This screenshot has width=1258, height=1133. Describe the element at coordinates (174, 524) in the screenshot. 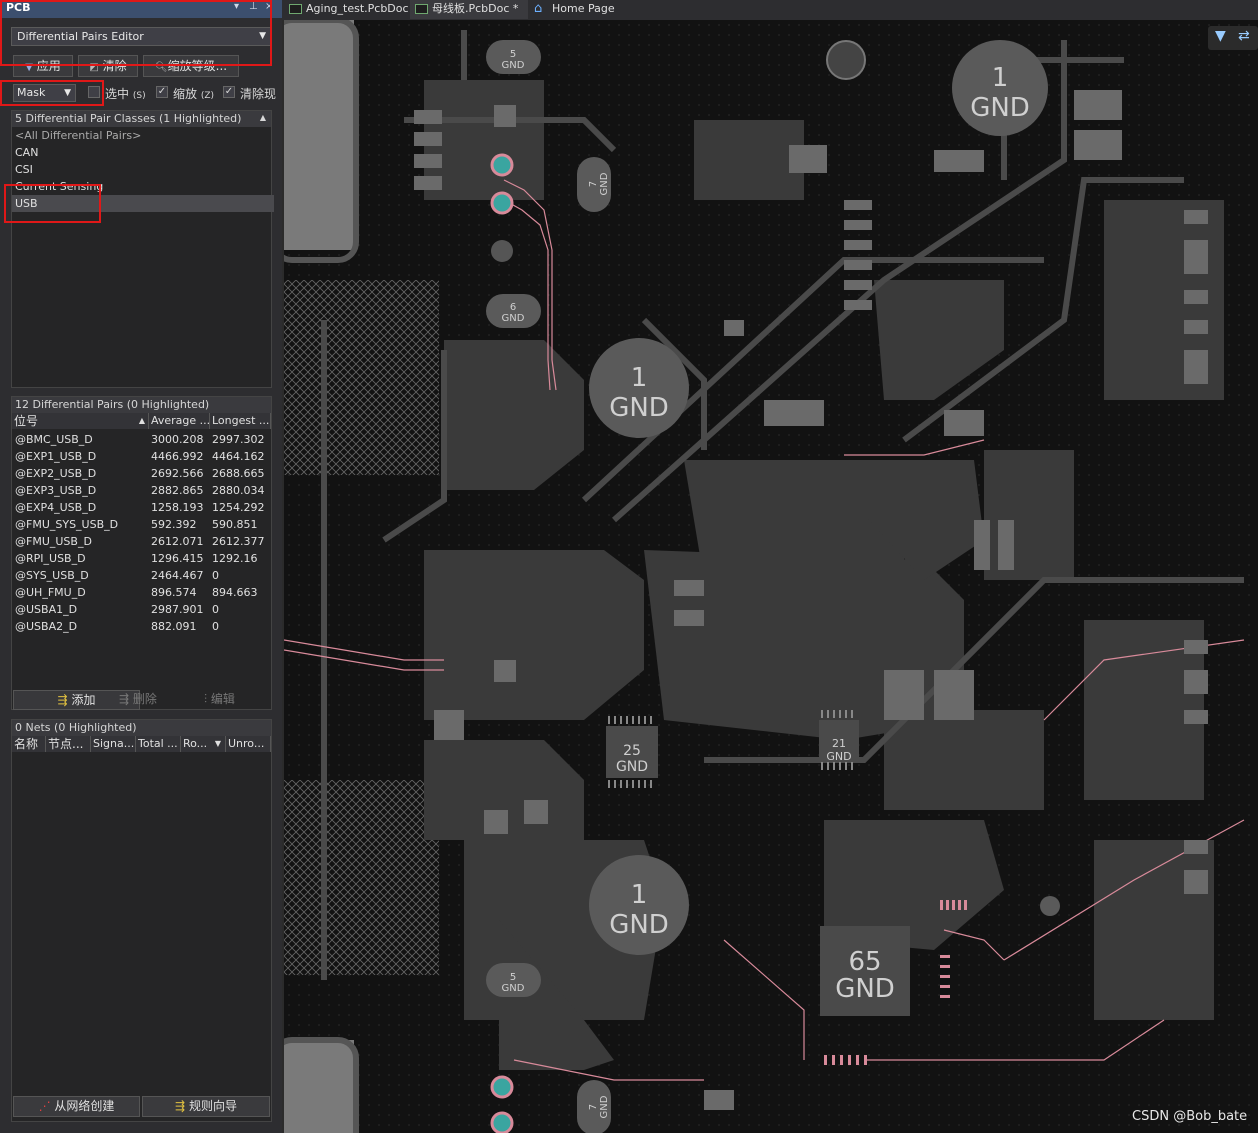

I see `pair-average: 592.392` at that location.